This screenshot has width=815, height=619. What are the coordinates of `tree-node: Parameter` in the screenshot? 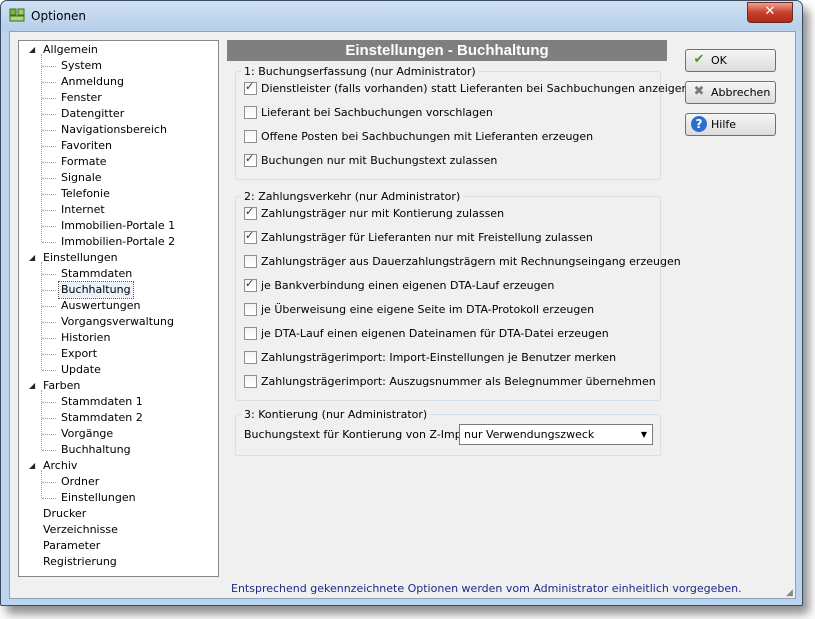 It's located at (71, 546).